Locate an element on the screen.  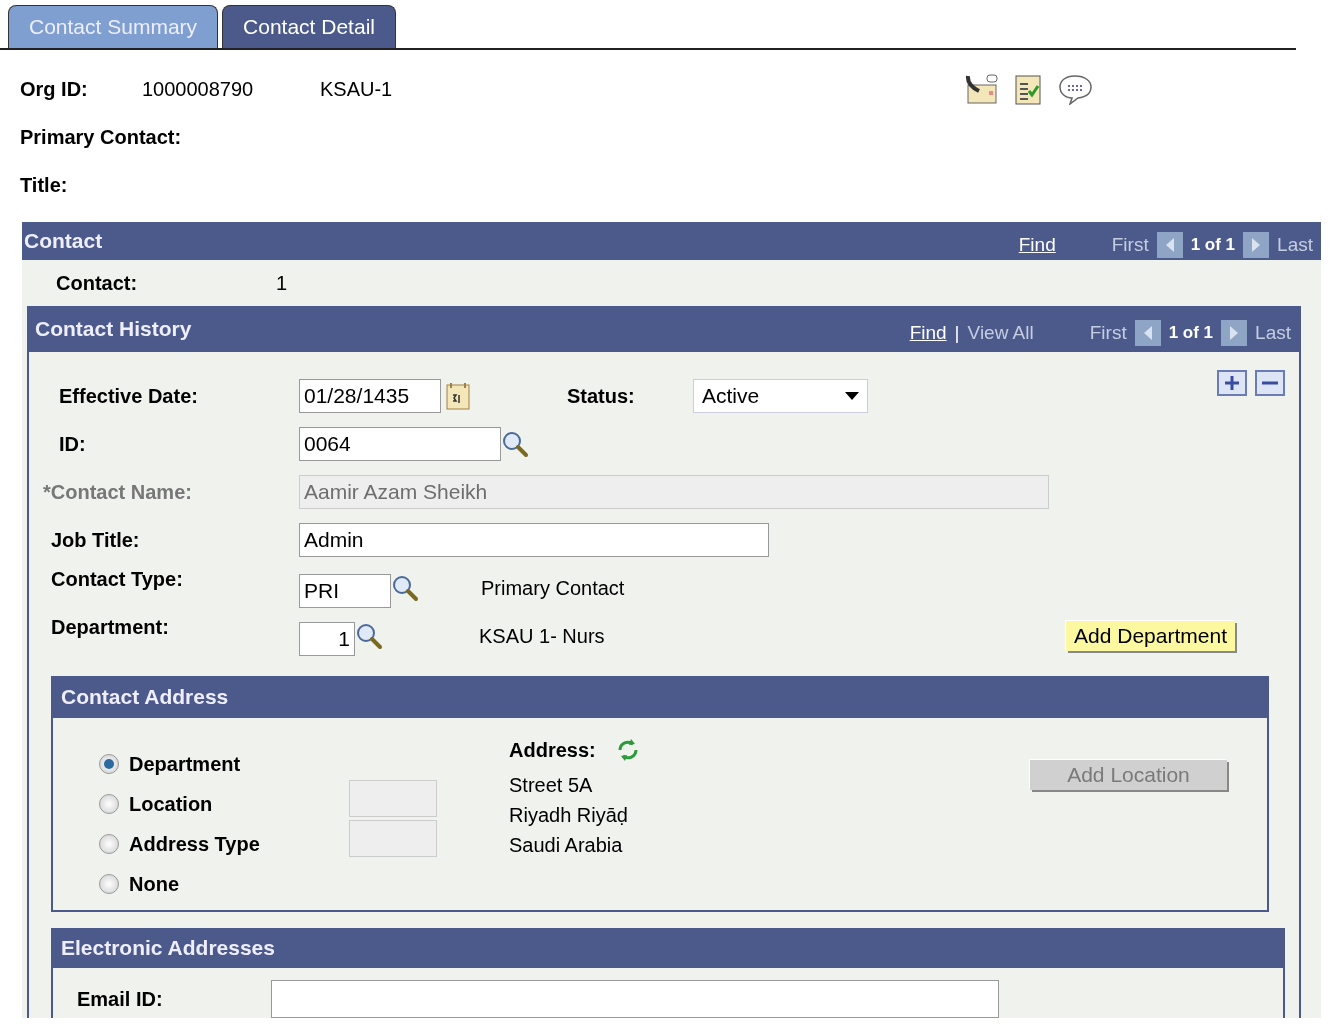
add-department-button: Add Department is located at coordinates (1150, 636).